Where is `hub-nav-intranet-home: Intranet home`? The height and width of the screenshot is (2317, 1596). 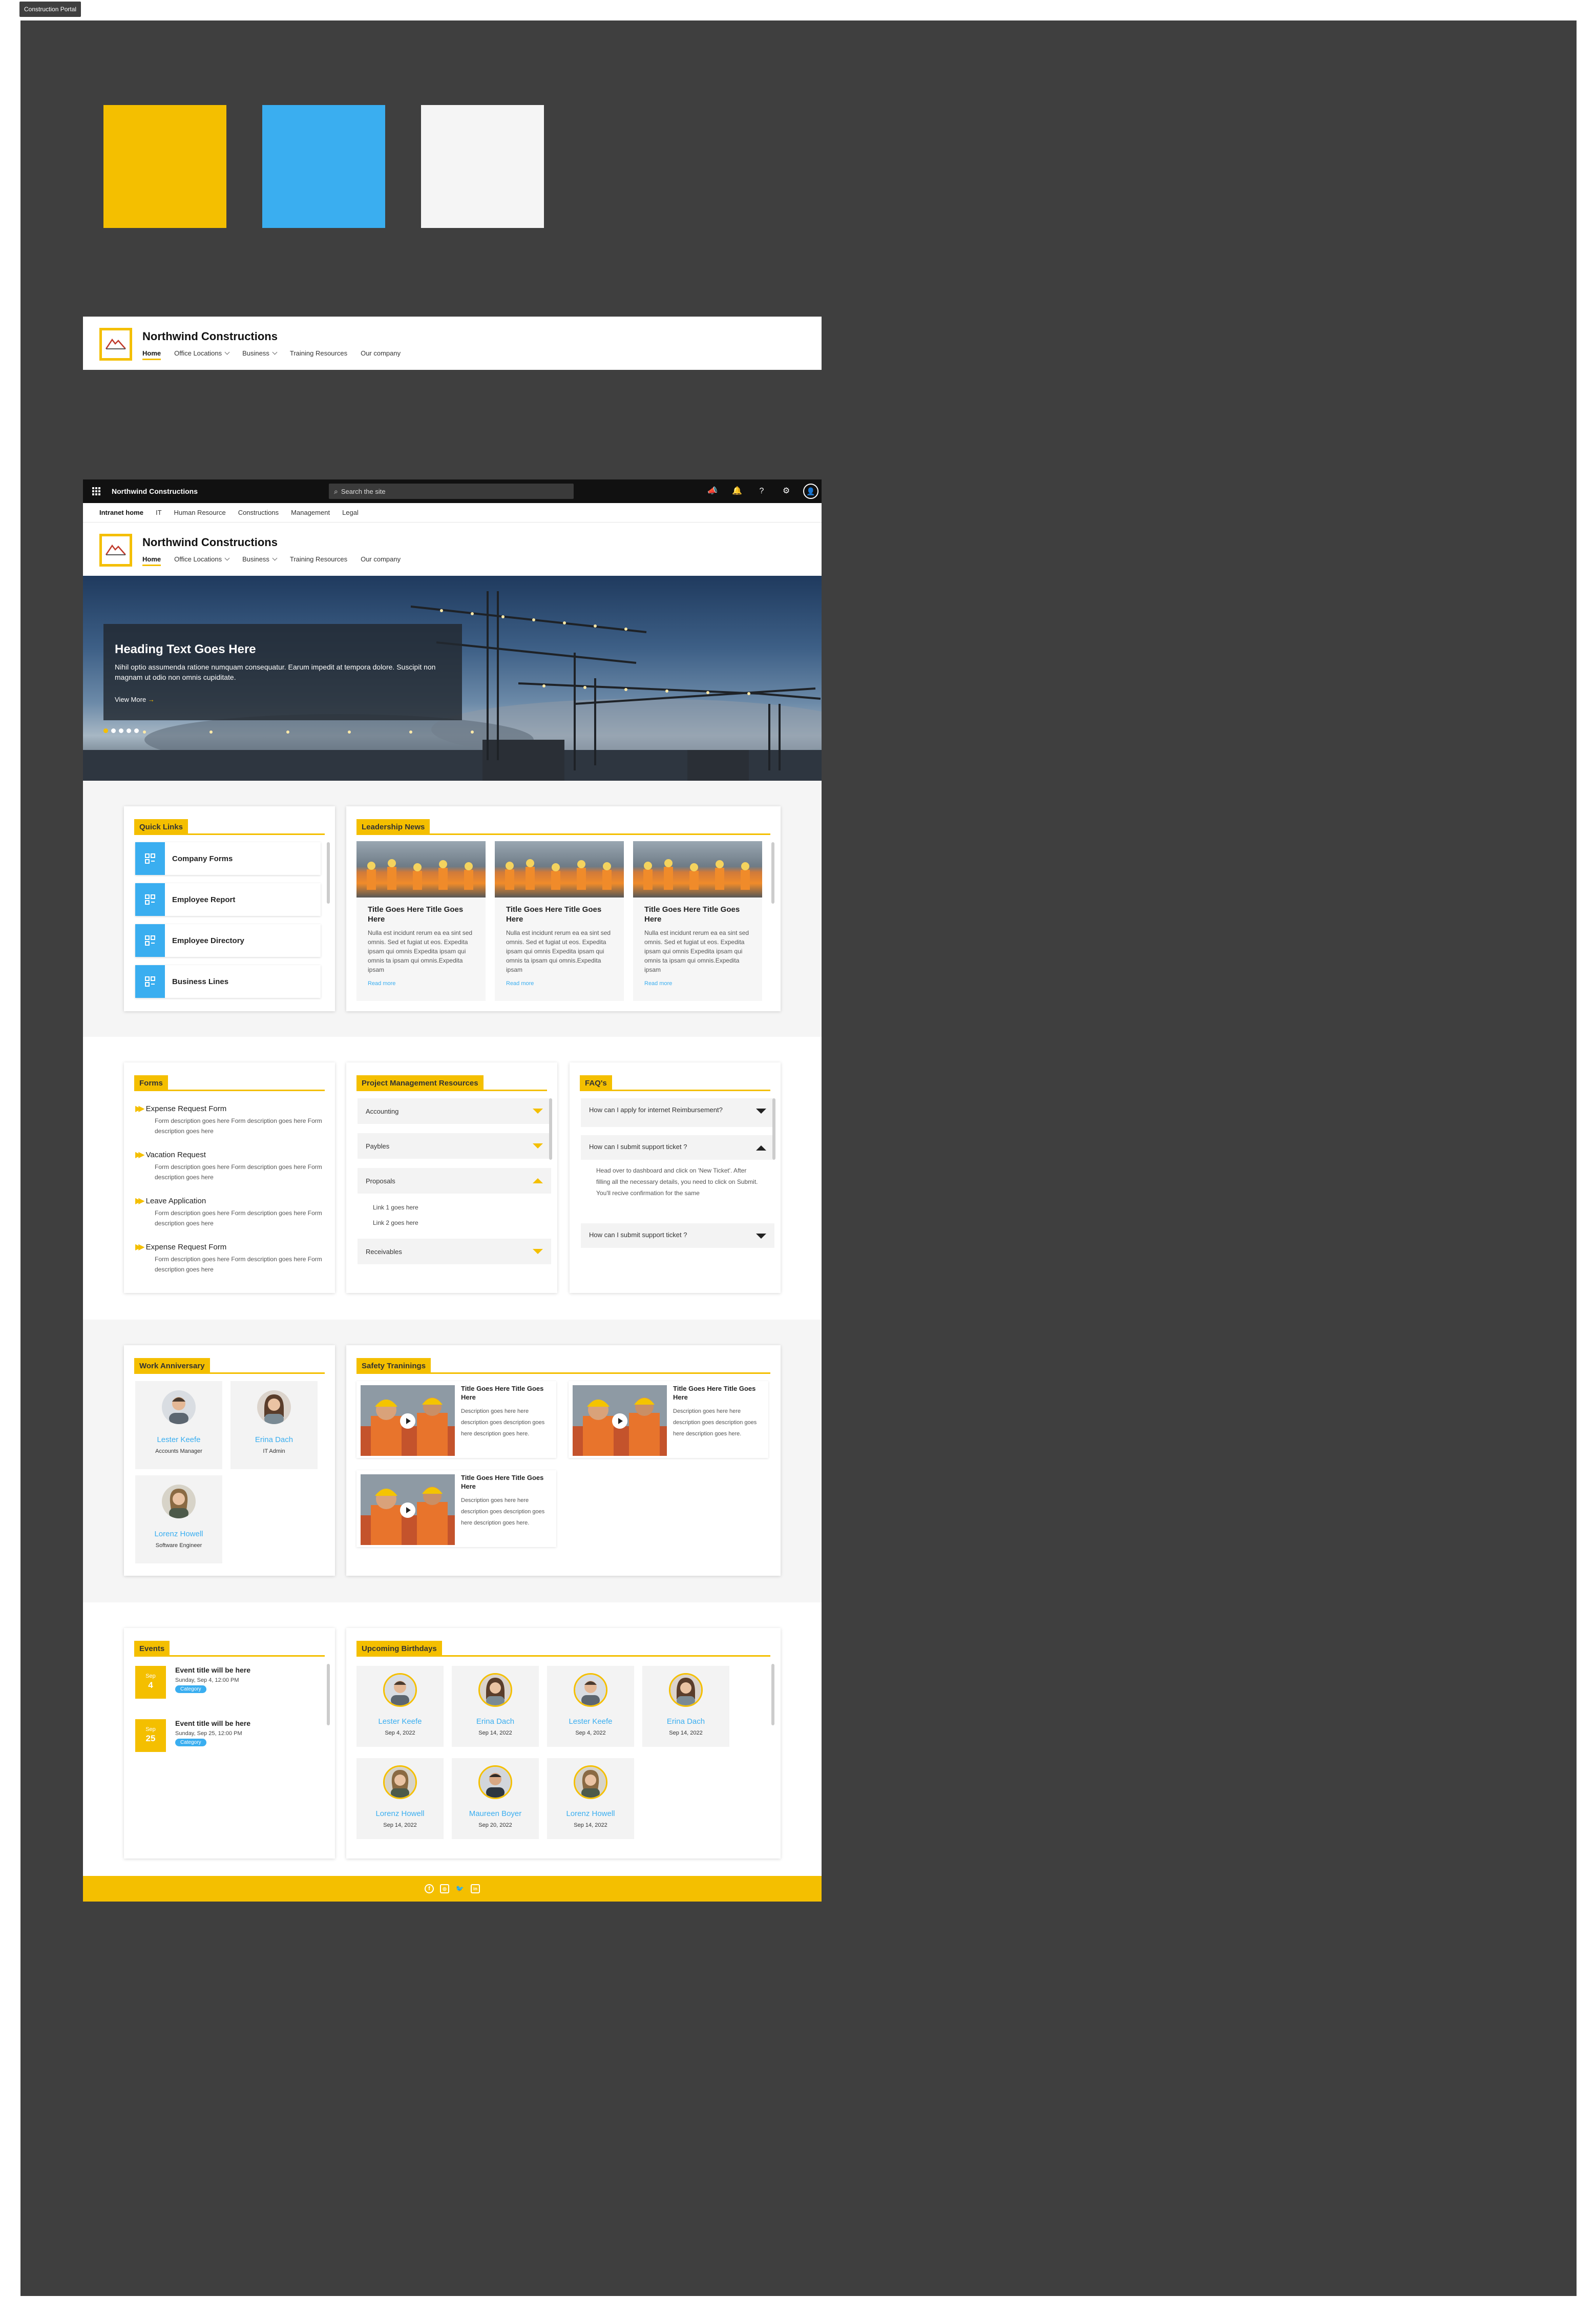 hub-nav-intranet-home: Intranet home is located at coordinates (121, 512).